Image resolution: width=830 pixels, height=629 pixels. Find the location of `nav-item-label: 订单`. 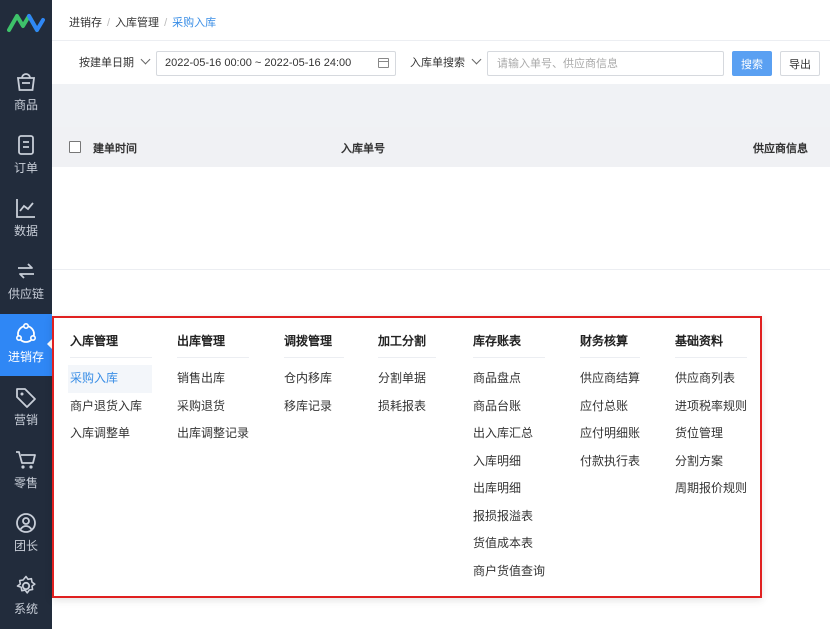

nav-item-label: 订单 is located at coordinates (25, 168).